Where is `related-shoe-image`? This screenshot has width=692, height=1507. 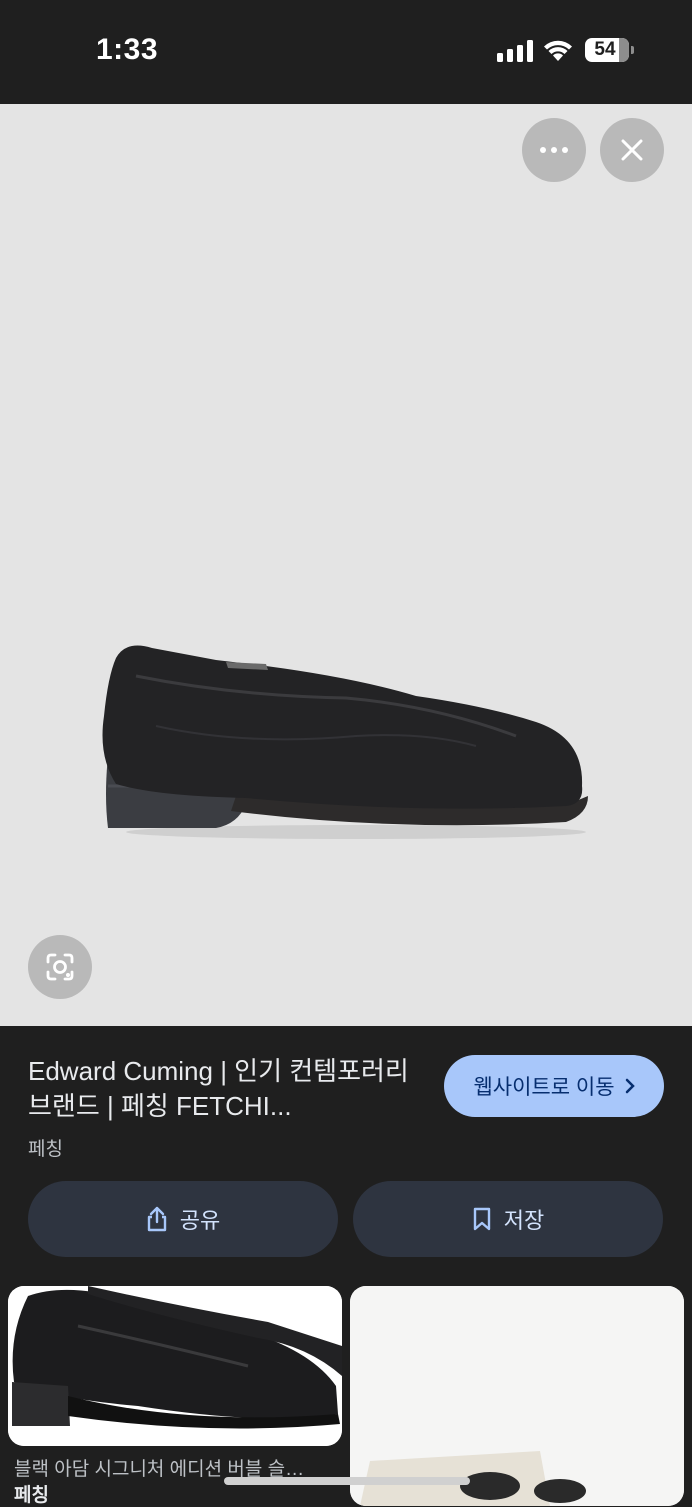
related-shoe-image is located at coordinates (175, 1366).